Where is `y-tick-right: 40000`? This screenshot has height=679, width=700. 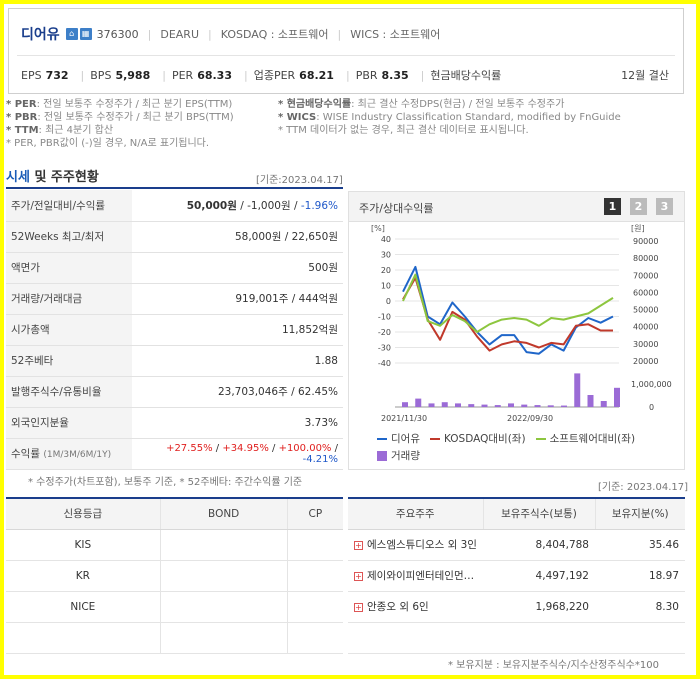
y-tick-right: 40000 is located at coordinates (645, 327).